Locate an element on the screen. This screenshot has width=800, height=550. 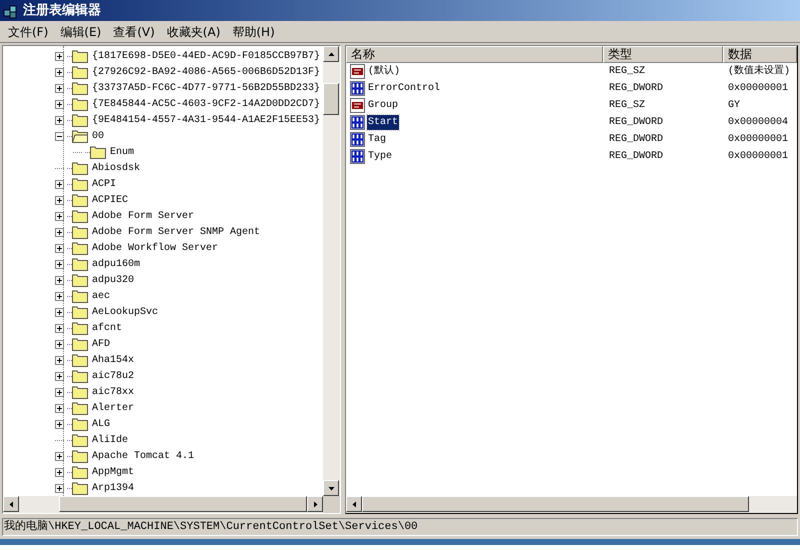
tree-item: {1817E698-D5E0-44ED-AC9D-F0185CCB97B7} is located at coordinates (206, 56).